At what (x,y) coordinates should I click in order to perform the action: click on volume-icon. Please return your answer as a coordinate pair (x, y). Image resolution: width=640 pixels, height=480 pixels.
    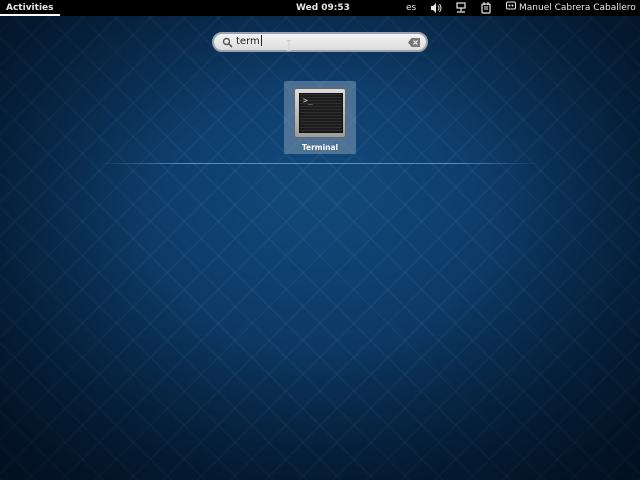
    Looking at the image, I should click on (436, 8).